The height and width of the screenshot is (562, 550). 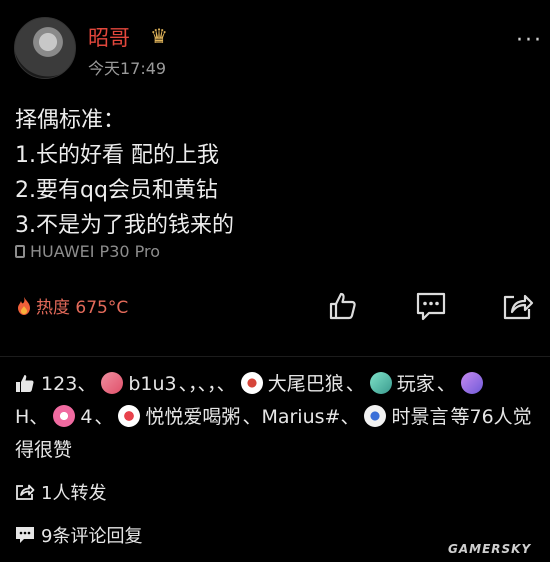 I want to click on device-label: HUAWEI P30 Pro, so click(x=87, y=251).